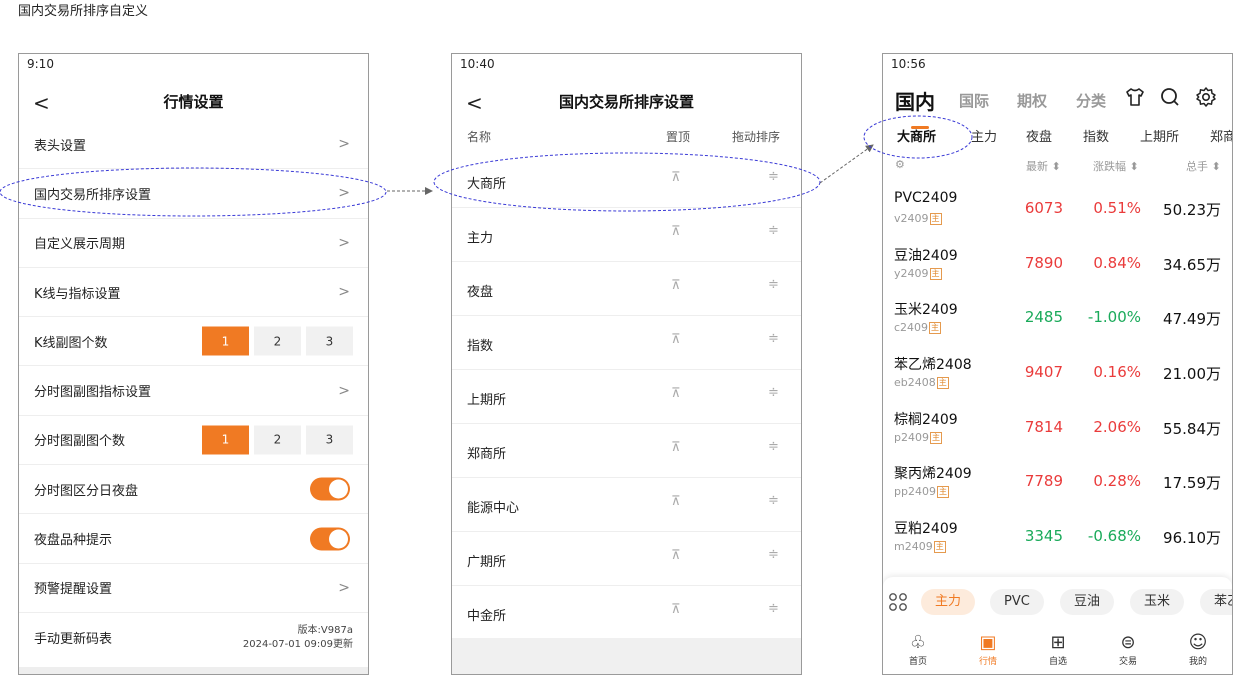 The image size is (1233, 676). Describe the element at coordinates (908, 64) in the screenshot. I see `status-time: 10:56` at that location.